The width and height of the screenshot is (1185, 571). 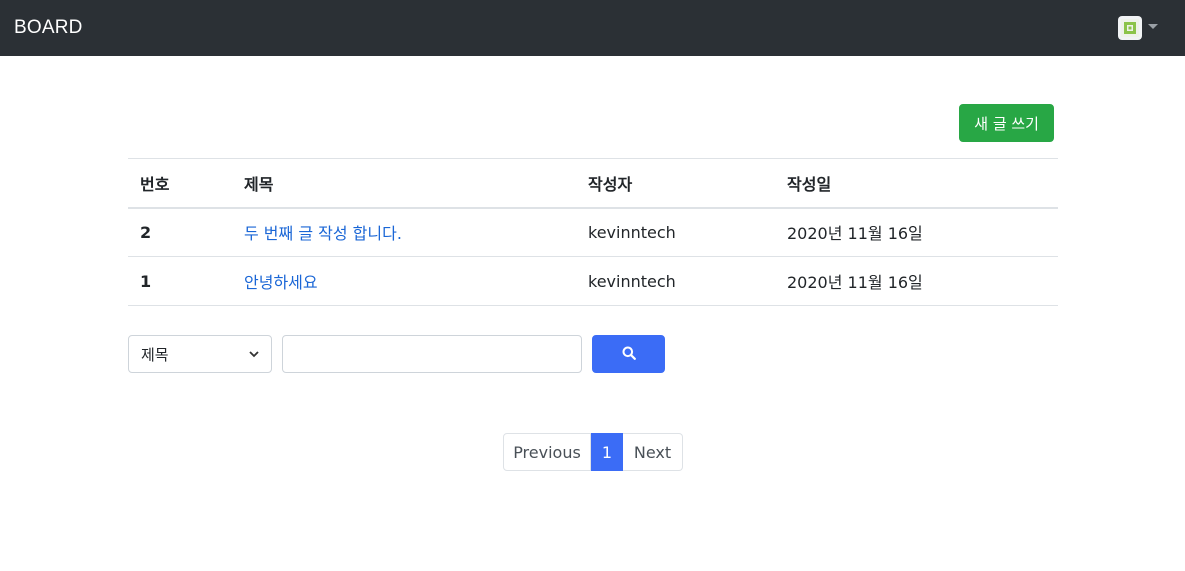 I want to click on search-button, so click(x=628, y=354).